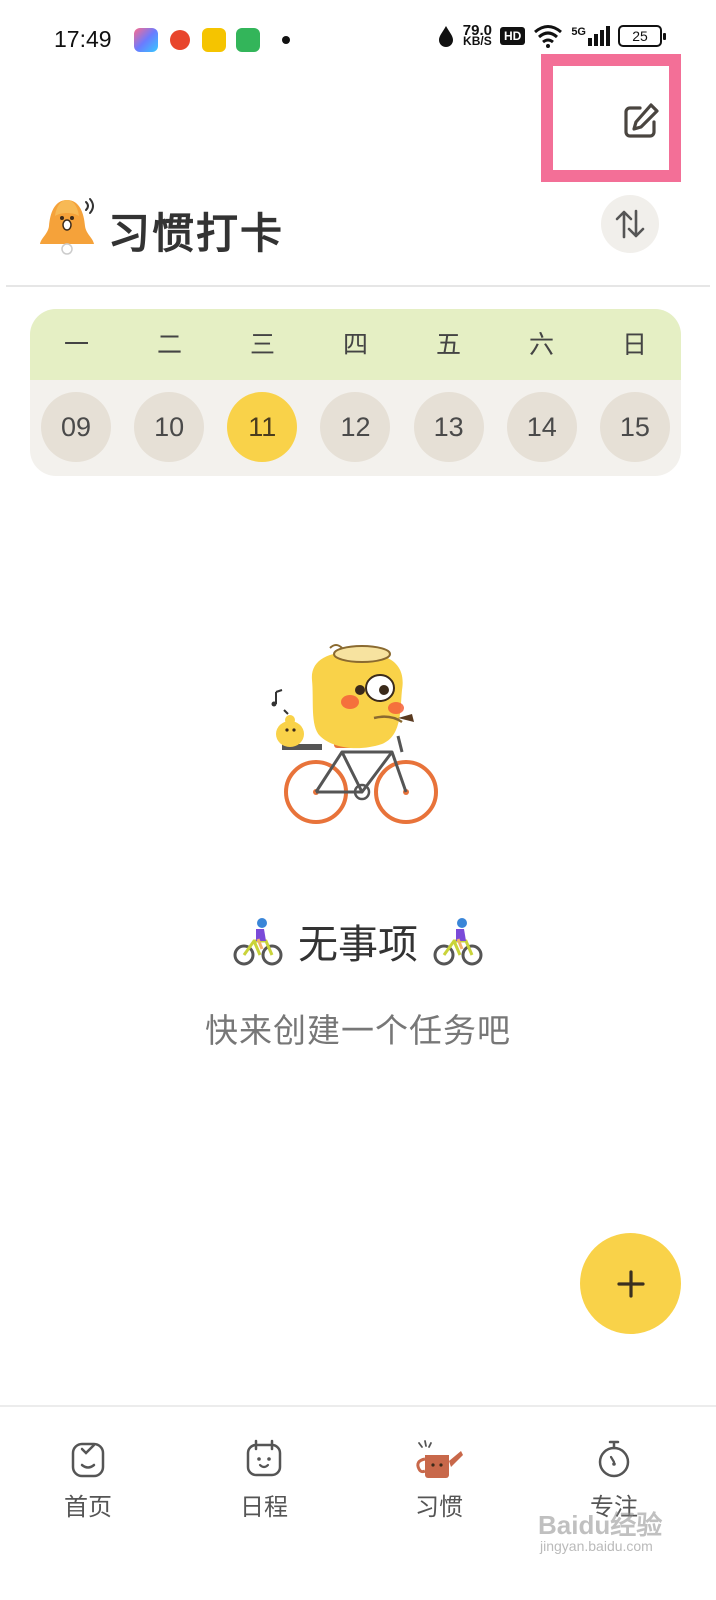 The image size is (716, 1600). What do you see at coordinates (541, 427) in the screenshot?
I see `date-cell: 14` at bounding box center [541, 427].